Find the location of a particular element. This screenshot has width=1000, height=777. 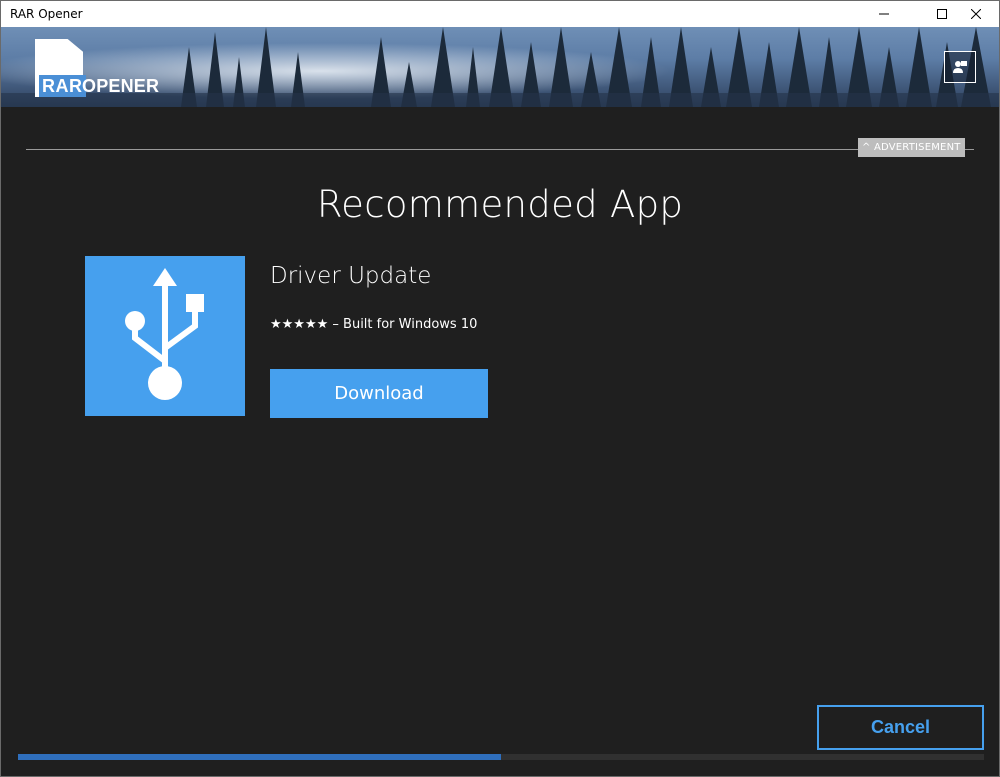

app-tile is located at coordinates (165, 336).